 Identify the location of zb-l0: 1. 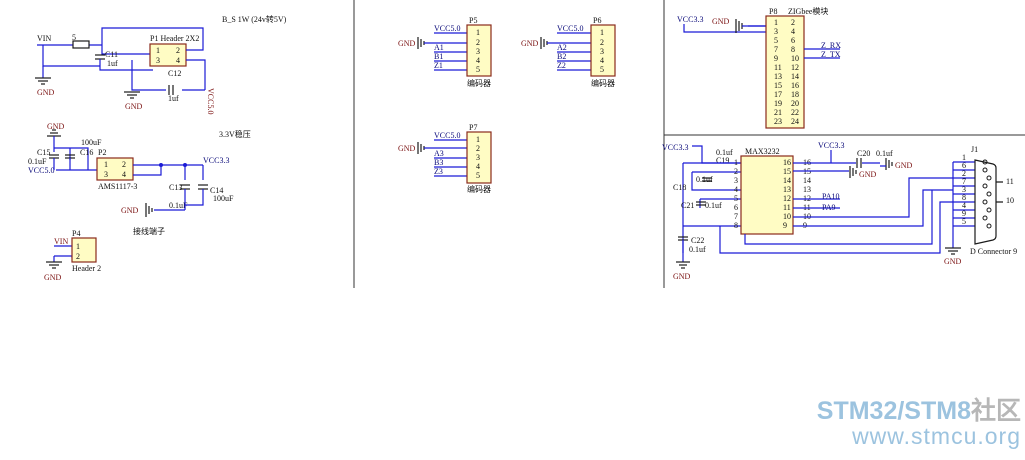
(776, 22).